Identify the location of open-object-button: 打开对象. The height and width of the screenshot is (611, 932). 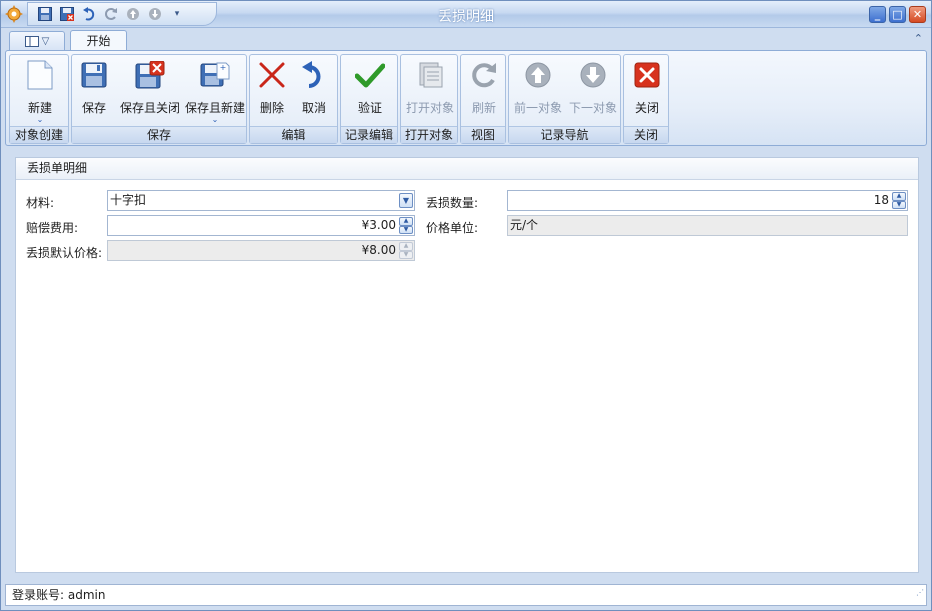
(430, 92).